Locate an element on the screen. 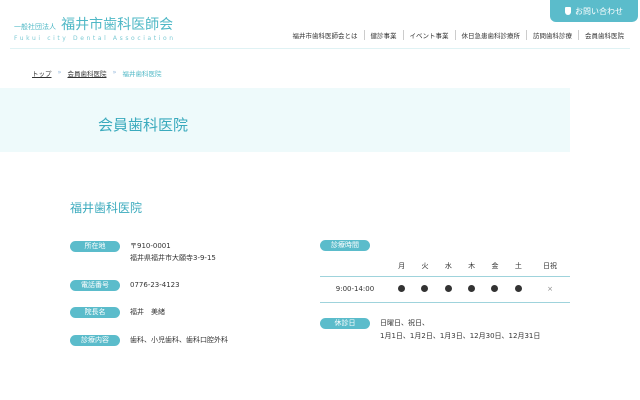 This screenshot has width=640, height=400. day-header: 日祝 is located at coordinates (550, 265).